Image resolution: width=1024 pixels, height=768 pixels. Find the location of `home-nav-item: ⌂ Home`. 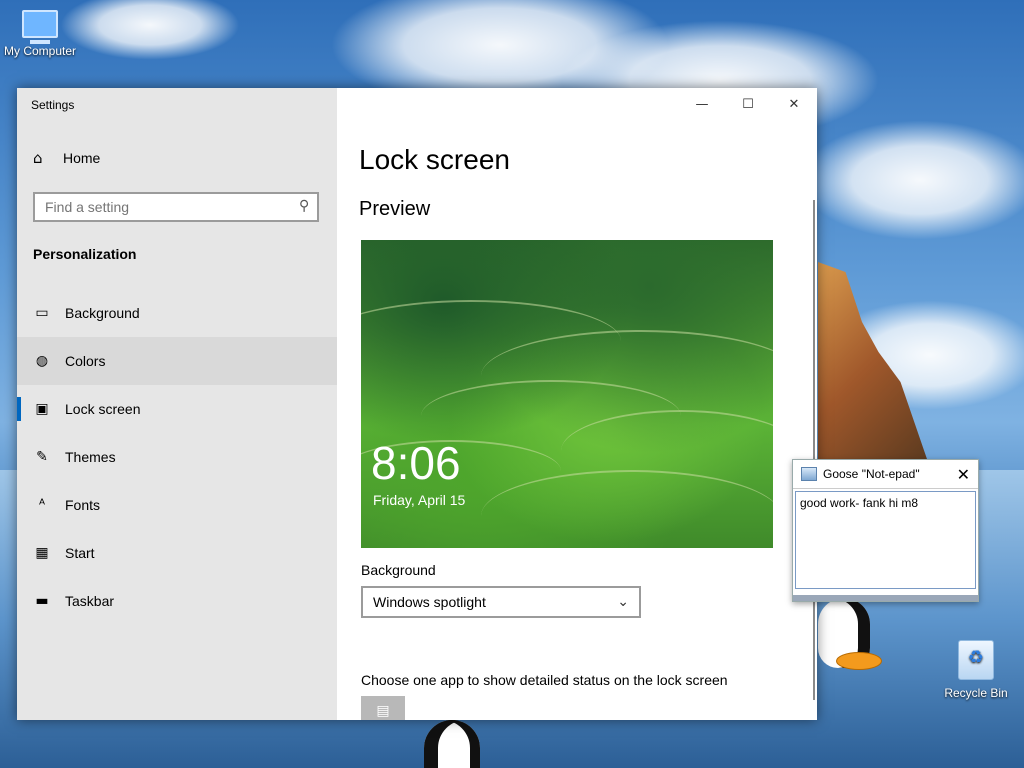

home-nav-item: ⌂ Home is located at coordinates (66, 158).